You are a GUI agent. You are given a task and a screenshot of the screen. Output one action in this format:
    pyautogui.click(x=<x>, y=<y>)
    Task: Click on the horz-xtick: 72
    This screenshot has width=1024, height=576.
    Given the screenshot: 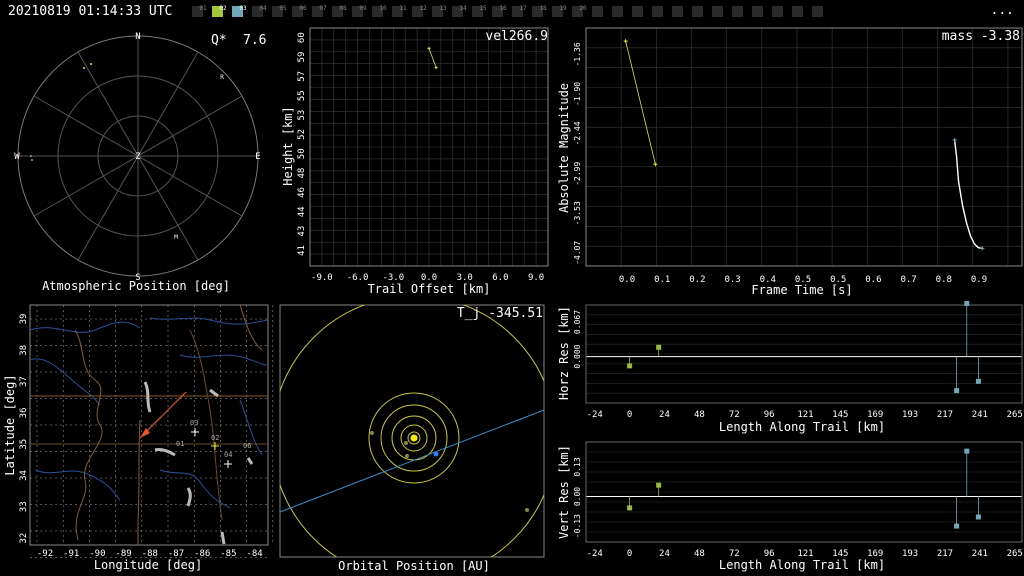 What is the action you would take?
    pyautogui.click(x=734, y=415)
    